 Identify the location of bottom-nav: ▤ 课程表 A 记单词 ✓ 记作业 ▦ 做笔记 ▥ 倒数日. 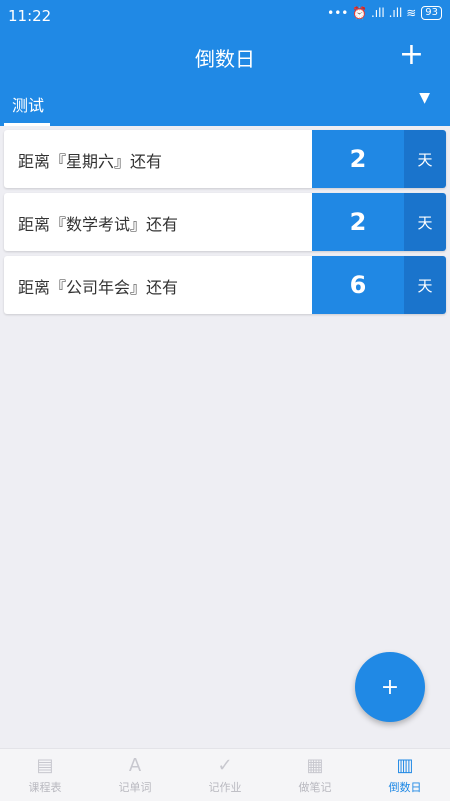
(225, 774).